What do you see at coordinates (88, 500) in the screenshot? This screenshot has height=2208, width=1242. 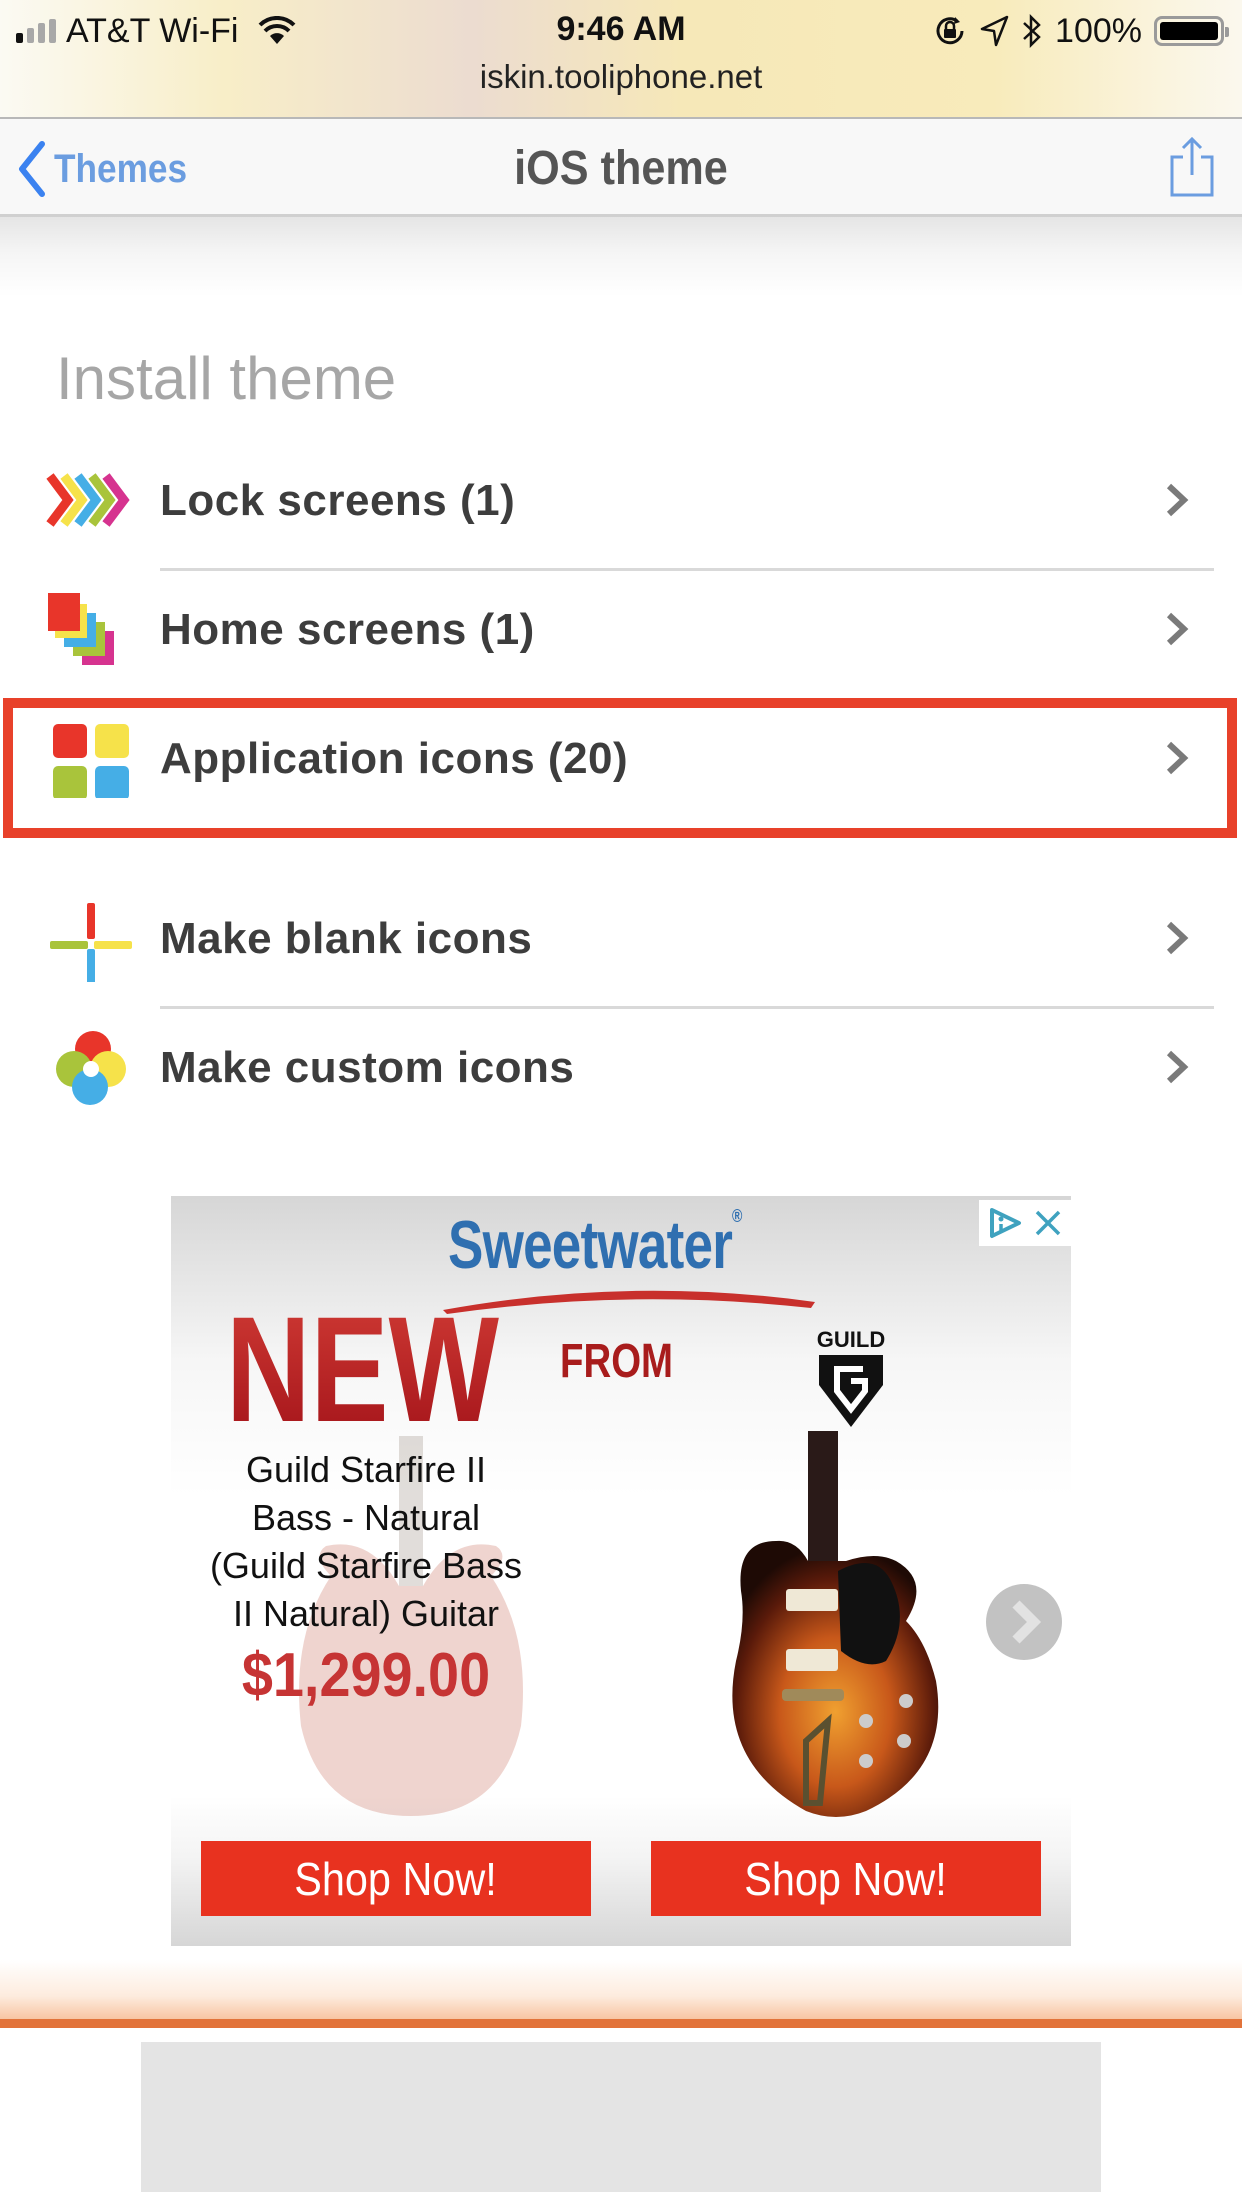 I see `lock-screens-chevrons-icon` at bounding box center [88, 500].